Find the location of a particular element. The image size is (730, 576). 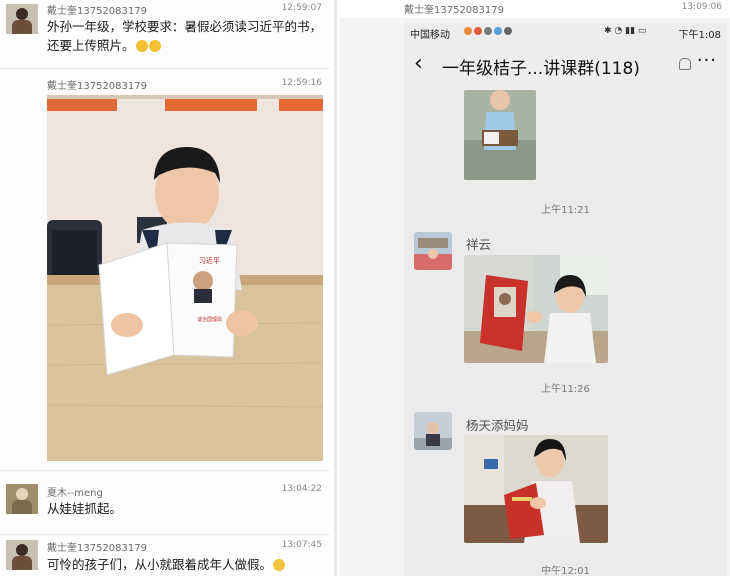

phone-status-bar: 中国移动 ✱ ◔ ▮▮ ▭ 下午1:08 is located at coordinates (565, 32).